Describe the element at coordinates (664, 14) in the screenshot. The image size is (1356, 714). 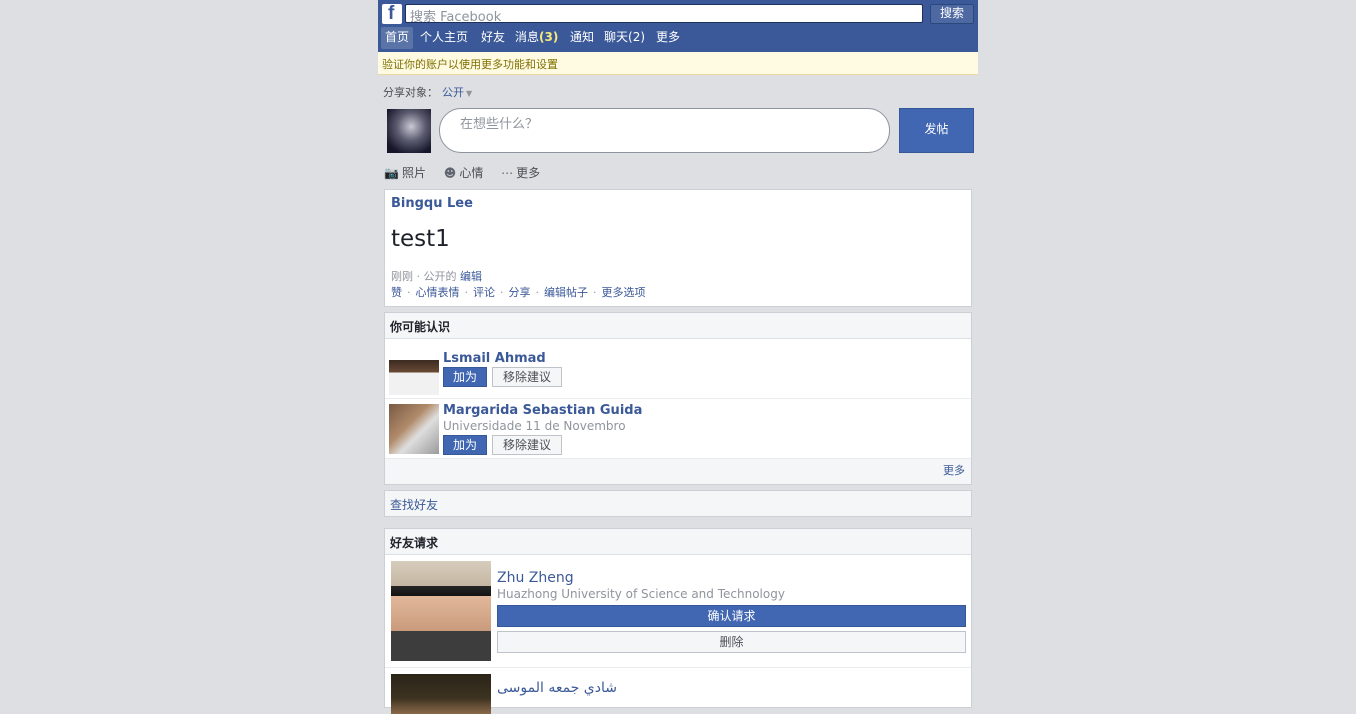
I see `search-input: 搜索 Facebook` at that location.